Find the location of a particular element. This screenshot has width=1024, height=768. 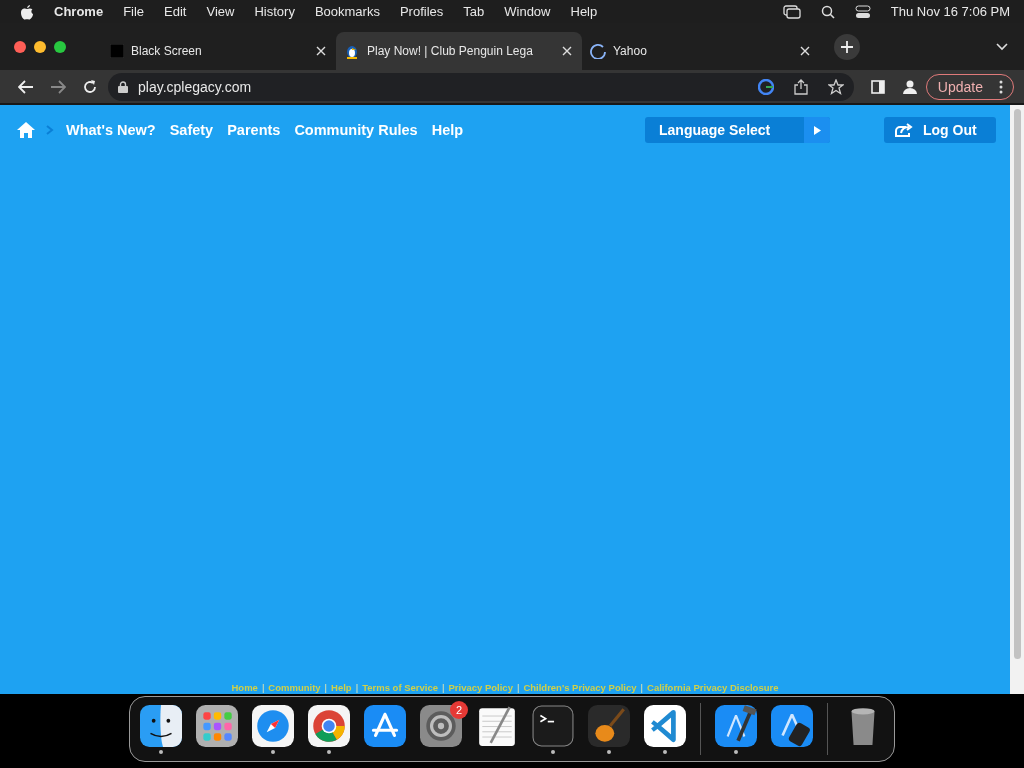

google-icon is located at coordinates (765, 86).